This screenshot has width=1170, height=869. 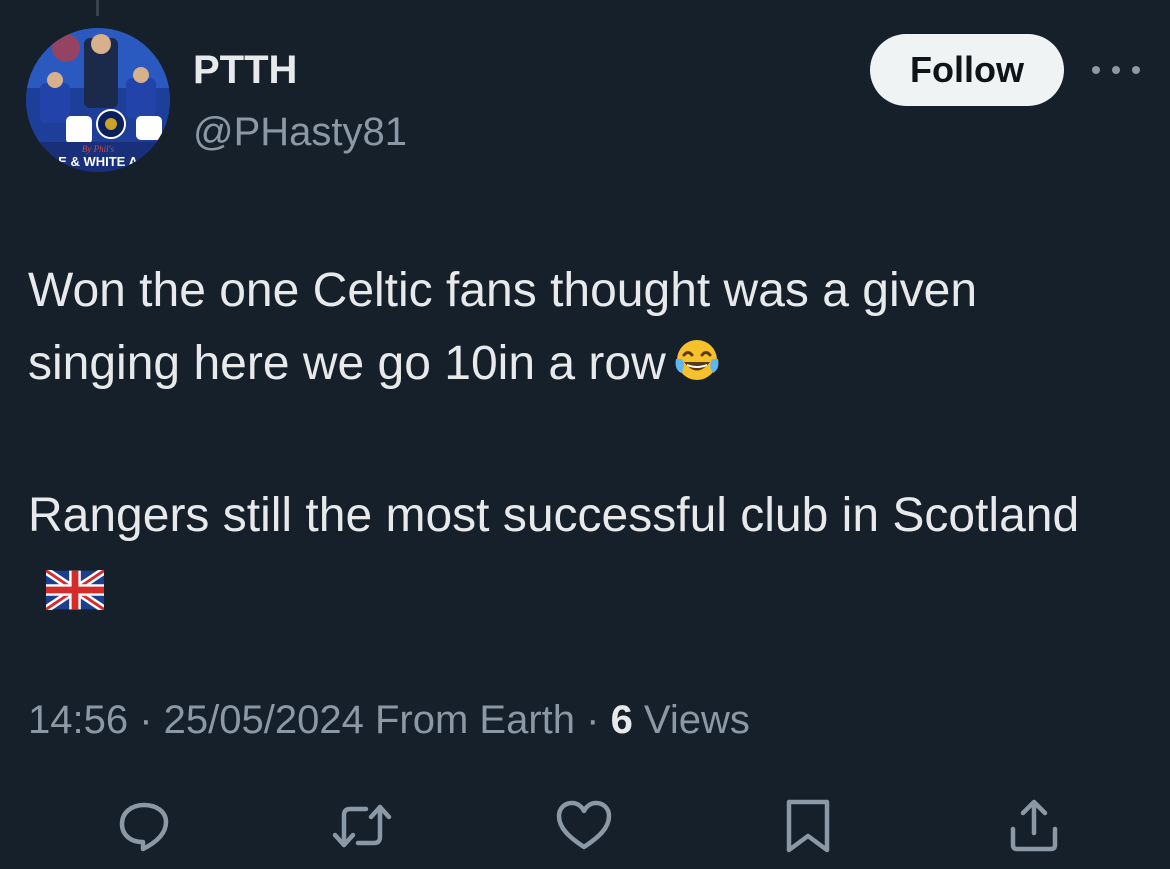 I want to click on author-display-name: PTTH, so click(x=245, y=70).